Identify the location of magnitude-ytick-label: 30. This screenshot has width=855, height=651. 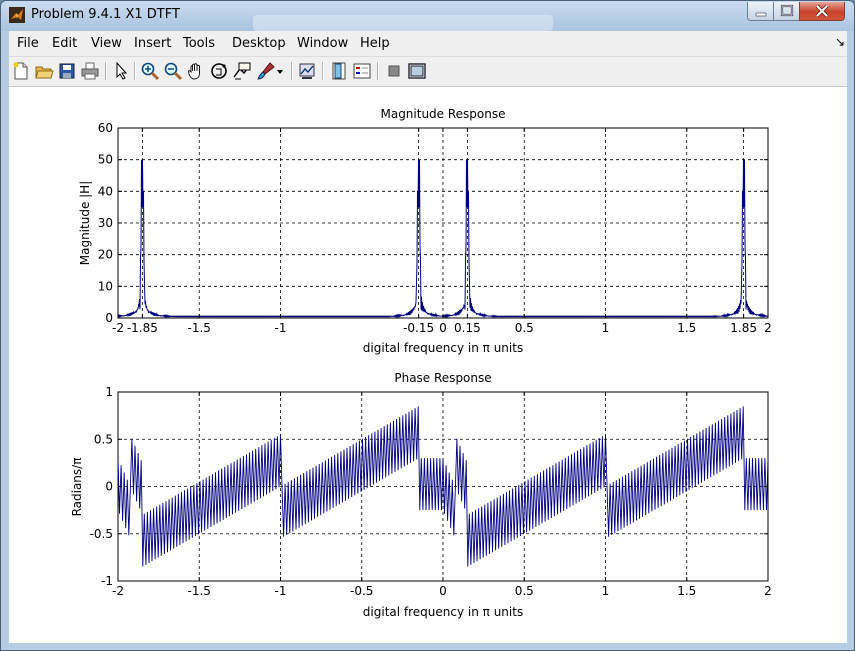
(105, 223).